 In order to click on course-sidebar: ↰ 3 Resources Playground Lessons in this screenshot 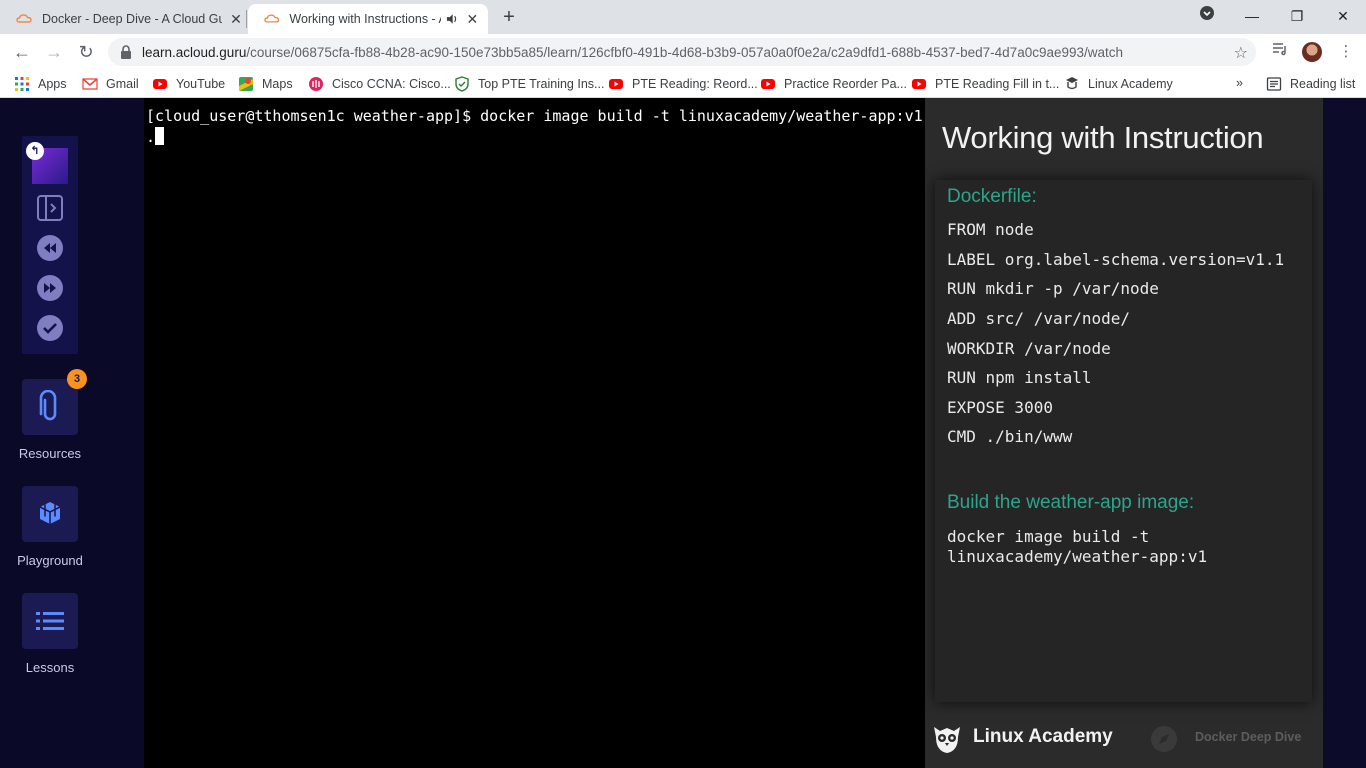, I will do `click(72, 433)`.